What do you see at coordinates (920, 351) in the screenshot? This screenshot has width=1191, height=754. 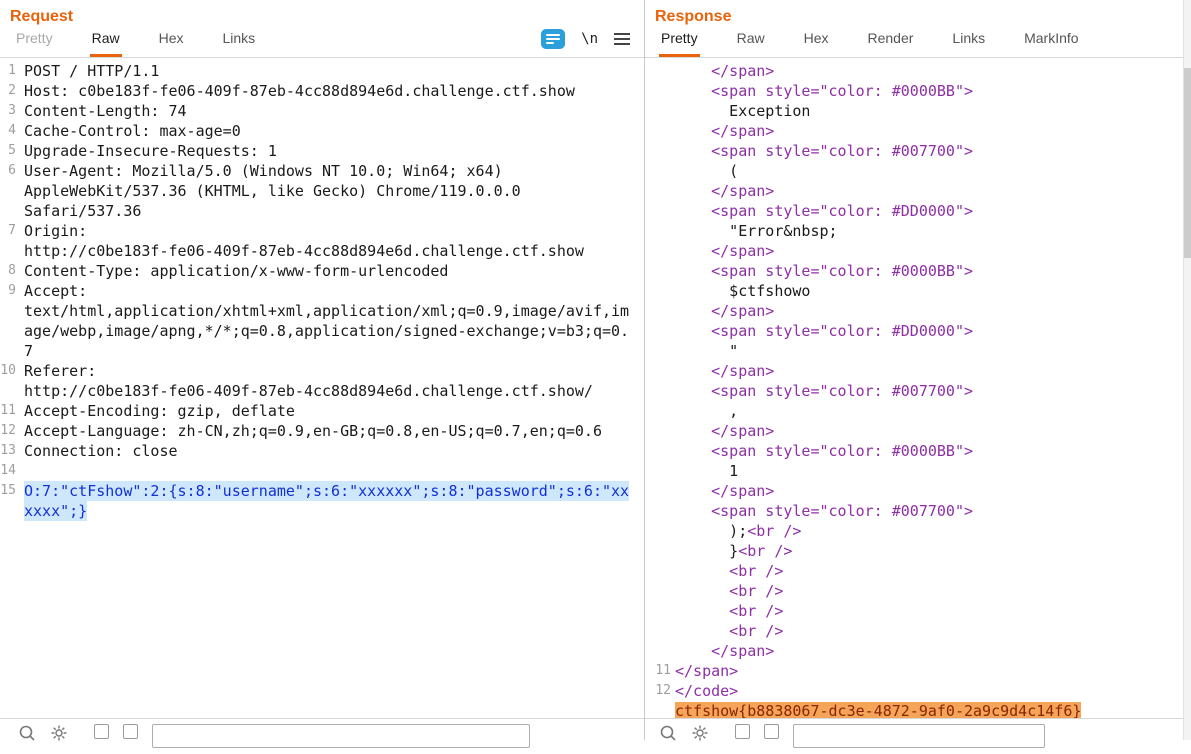 I see `response-line: "` at bounding box center [920, 351].